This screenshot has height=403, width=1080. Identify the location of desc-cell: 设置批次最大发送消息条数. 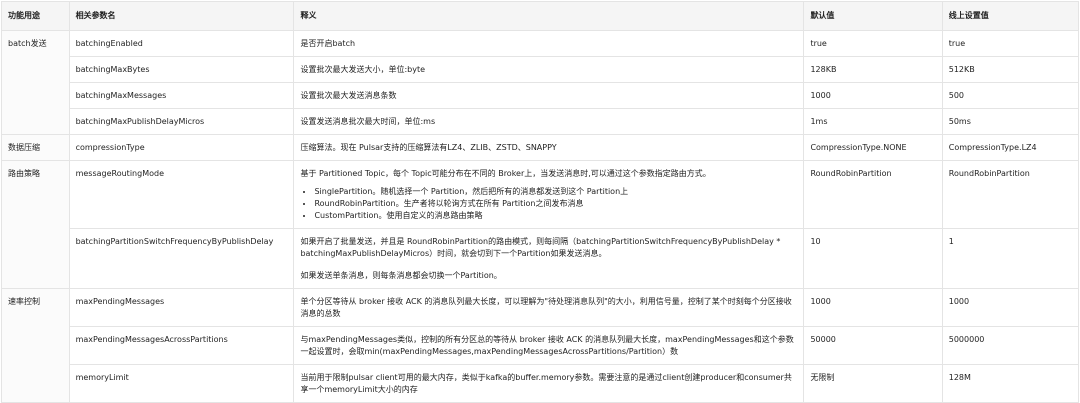
(549, 95).